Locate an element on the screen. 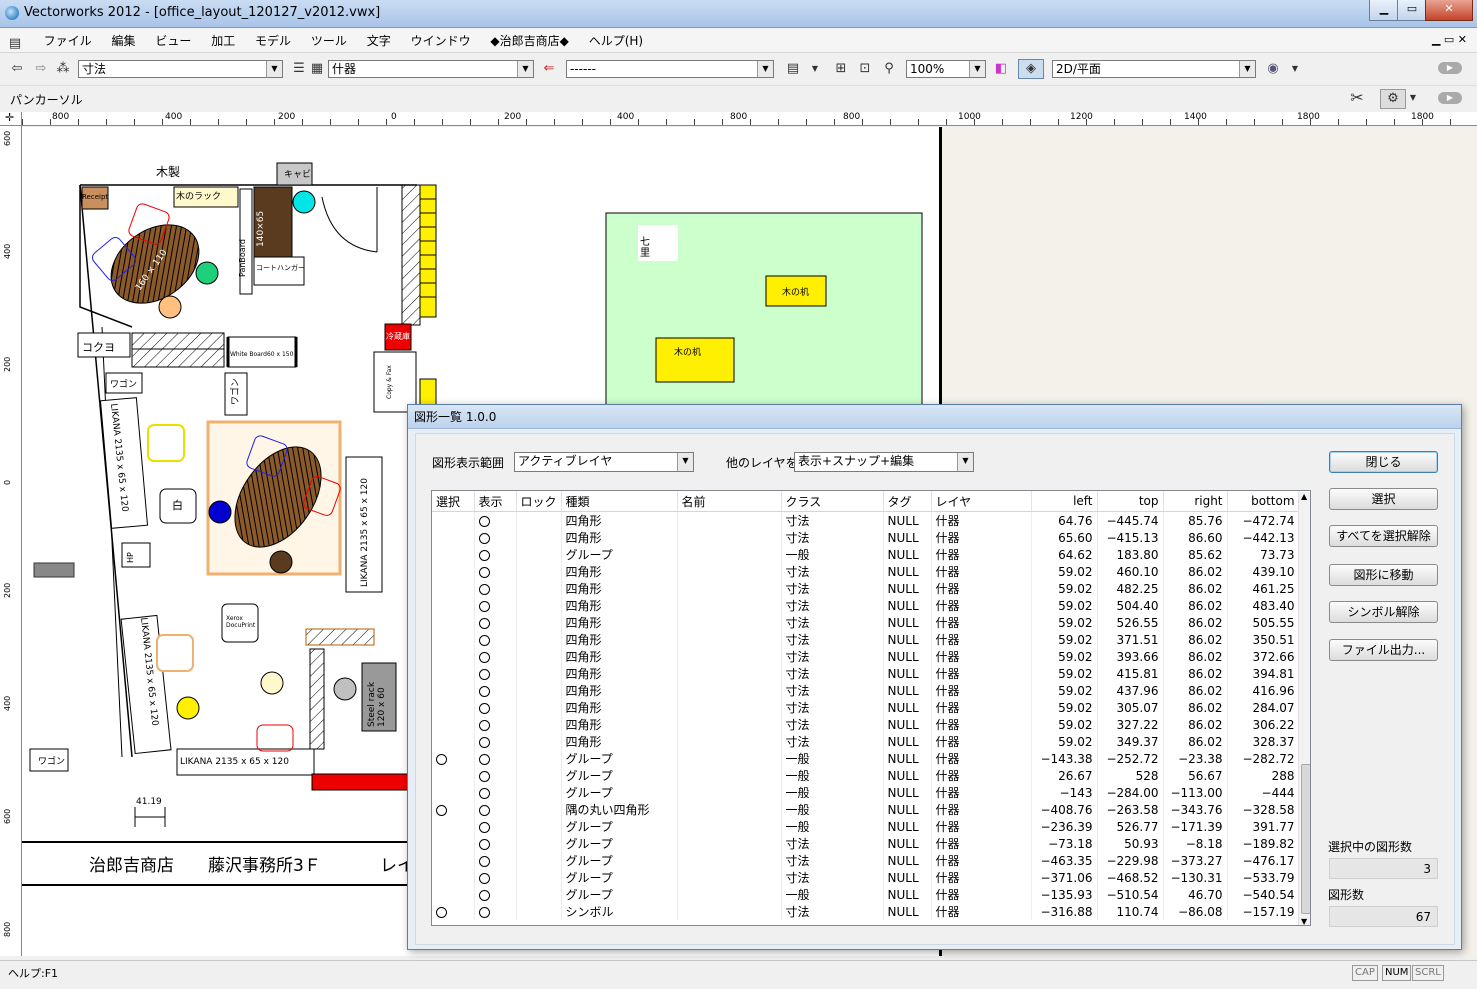  class-icon: ⁂ is located at coordinates (63, 69).